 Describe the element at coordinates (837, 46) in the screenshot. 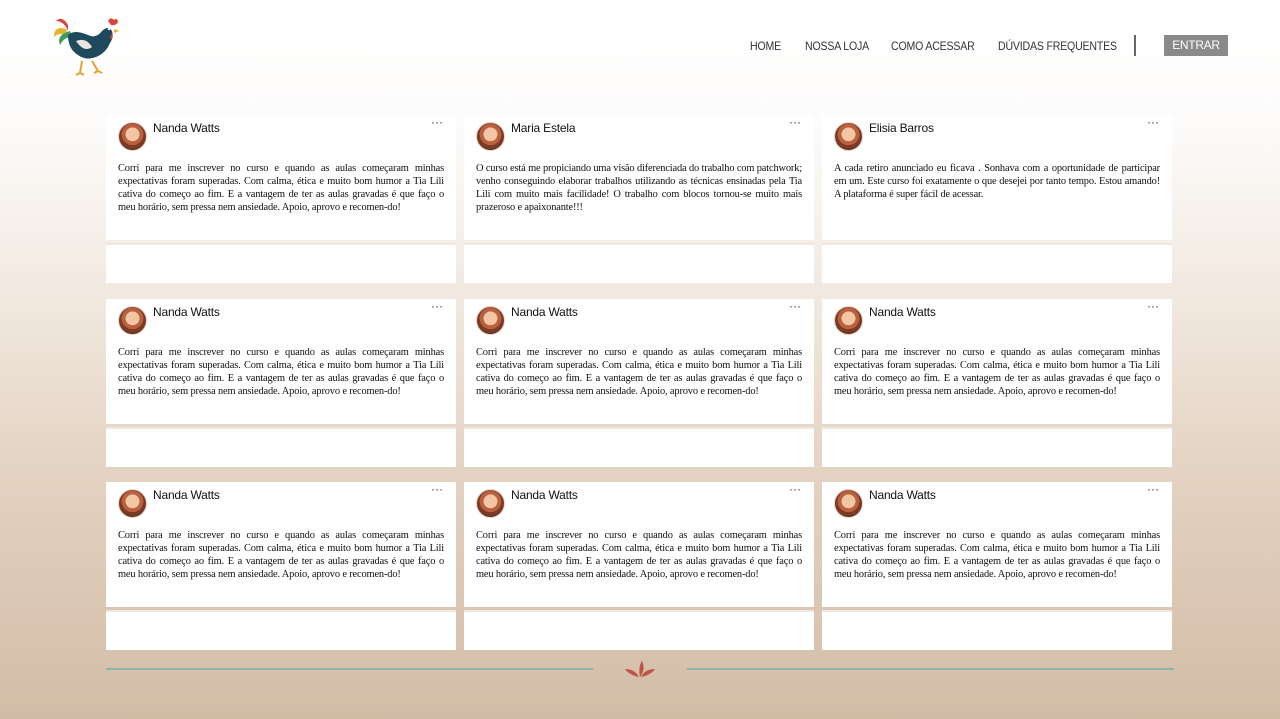

I see `nav-nossa-loja: NOSSA LOJA` at that location.